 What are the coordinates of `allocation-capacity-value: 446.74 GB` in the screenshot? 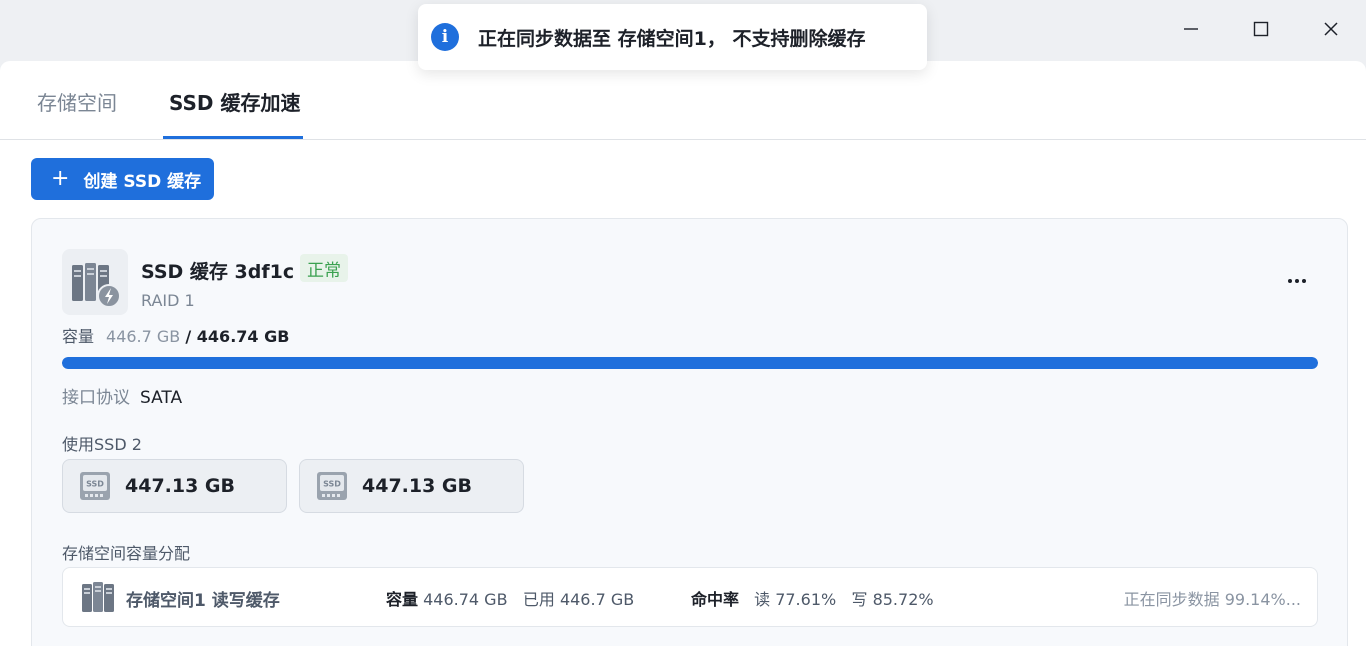 It's located at (465, 599).